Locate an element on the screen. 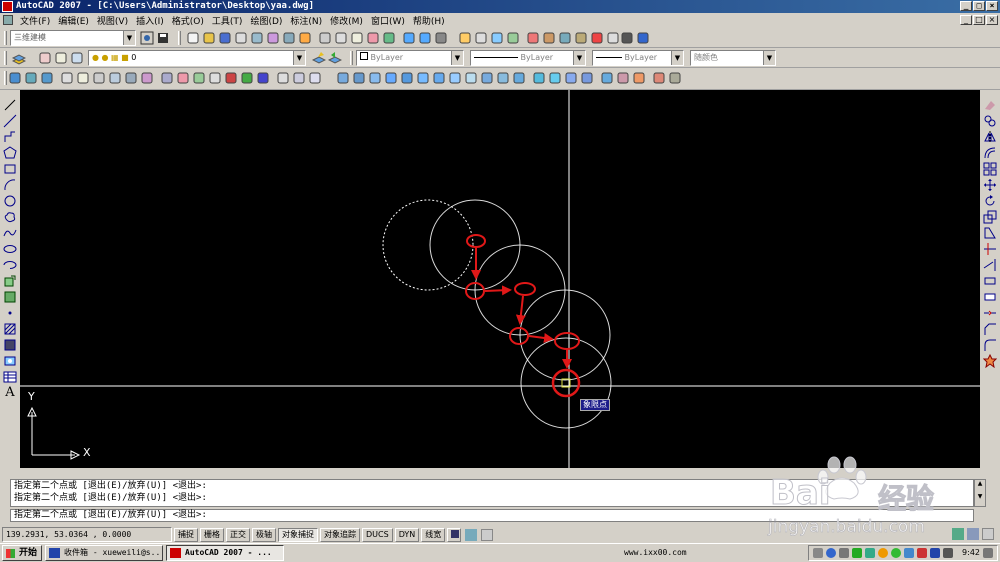  cone-icon is located at coordinates (375, 78).